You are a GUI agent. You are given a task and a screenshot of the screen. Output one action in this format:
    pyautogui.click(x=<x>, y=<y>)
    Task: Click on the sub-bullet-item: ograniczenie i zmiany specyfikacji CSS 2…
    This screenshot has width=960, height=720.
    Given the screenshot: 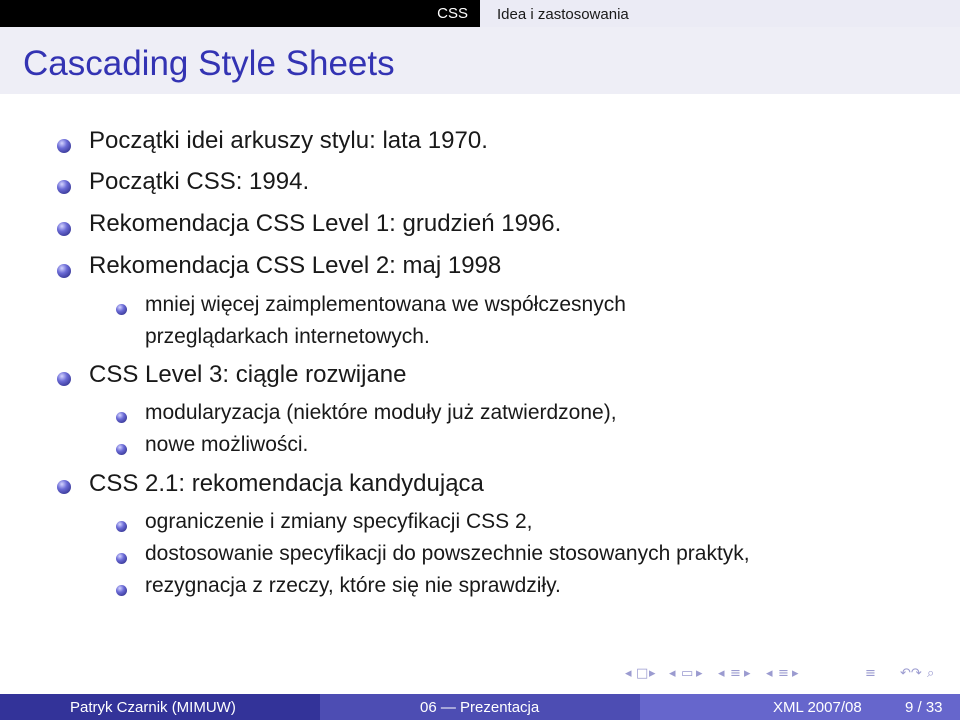 What is the action you would take?
    pyautogui.click(x=339, y=521)
    